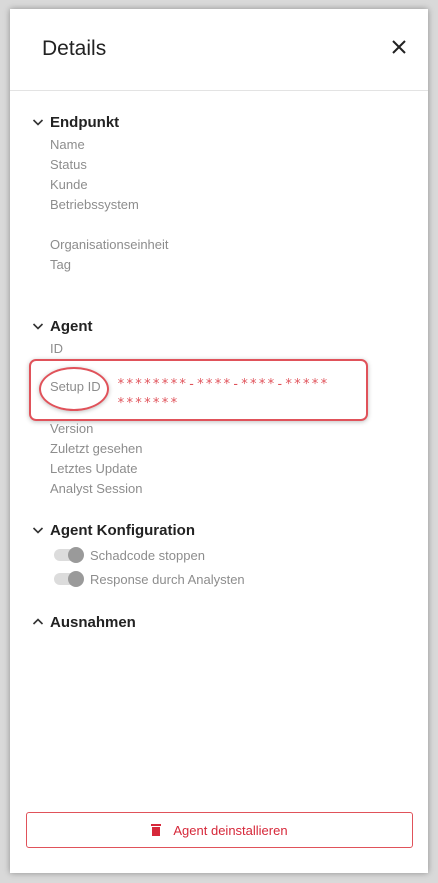 The width and height of the screenshot is (438, 883). I want to click on uninstall-agent-button: Agent deinstallieren, so click(219, 830).